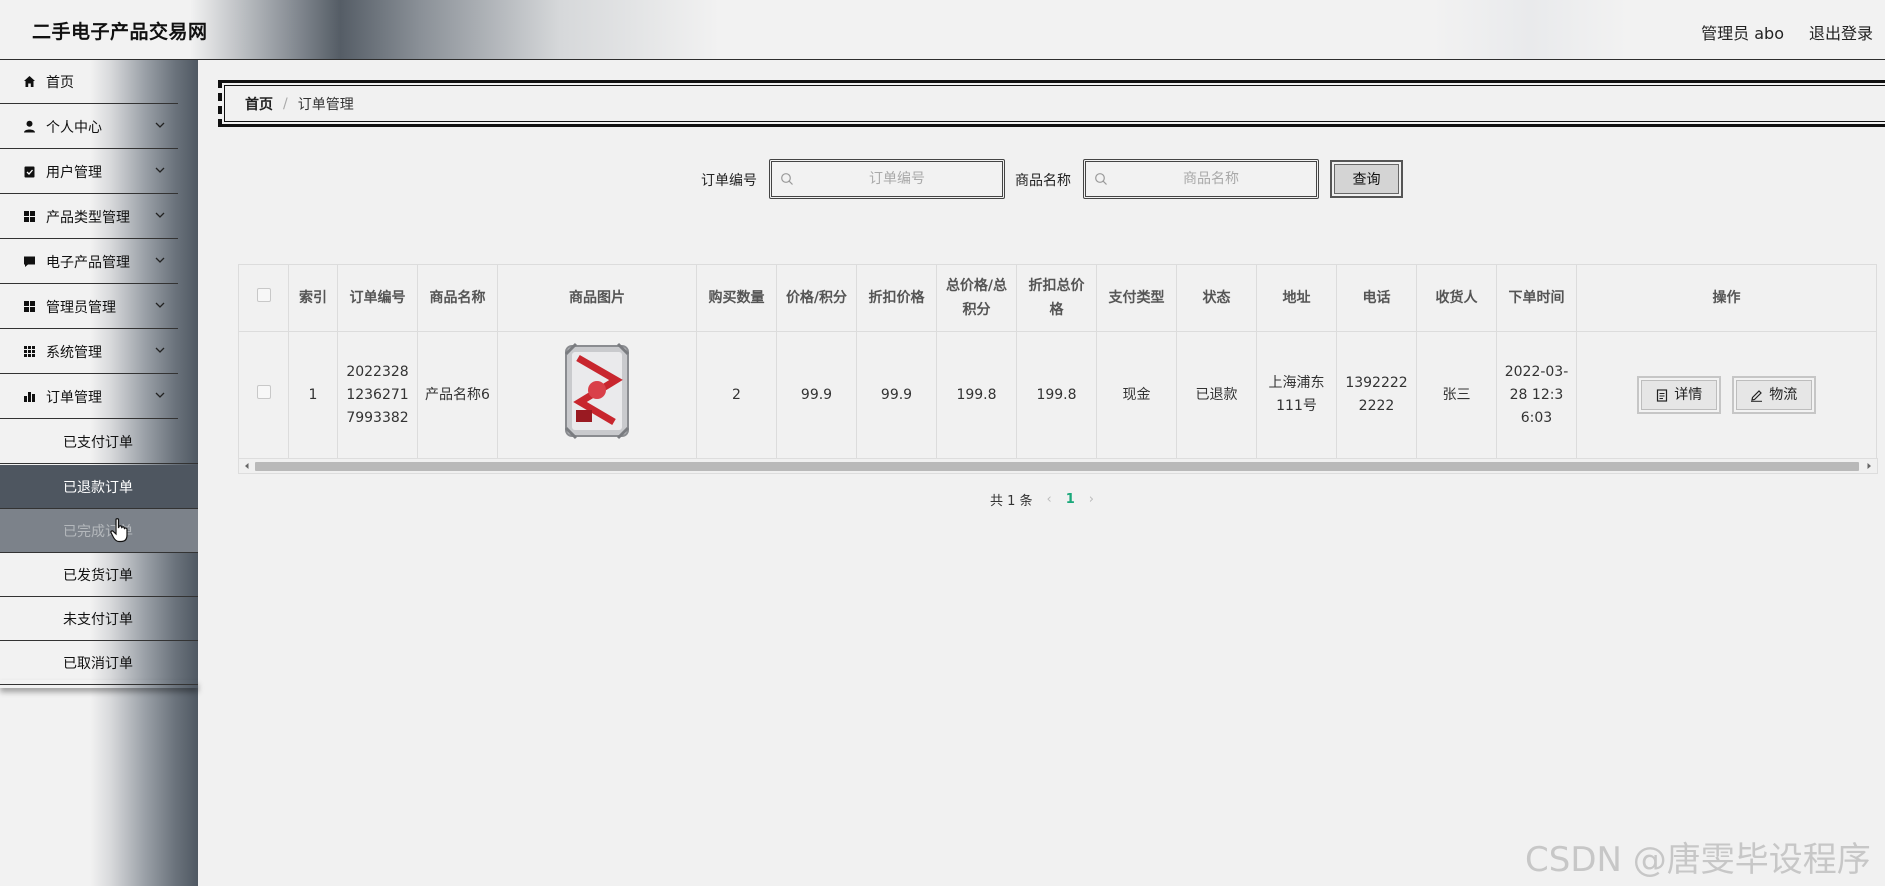 This screenshot has width=1885, height=886. Describe the element at coordinates (1783, 394) in the screenshot. I see `logistics-button-label: 物流` at that location.